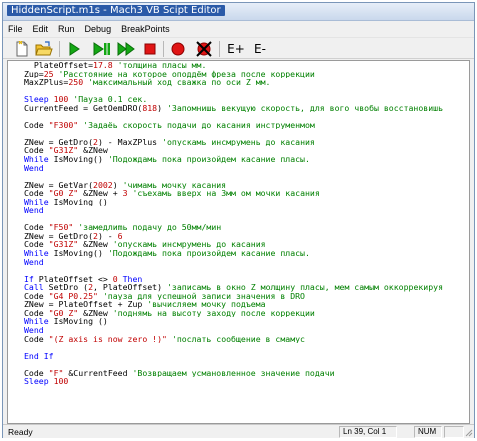  Describe the element at coordinates (245, 99) in the screenshot. I see `code-line: Sleep 100 'Пауза 0.1 сек.` at that location.